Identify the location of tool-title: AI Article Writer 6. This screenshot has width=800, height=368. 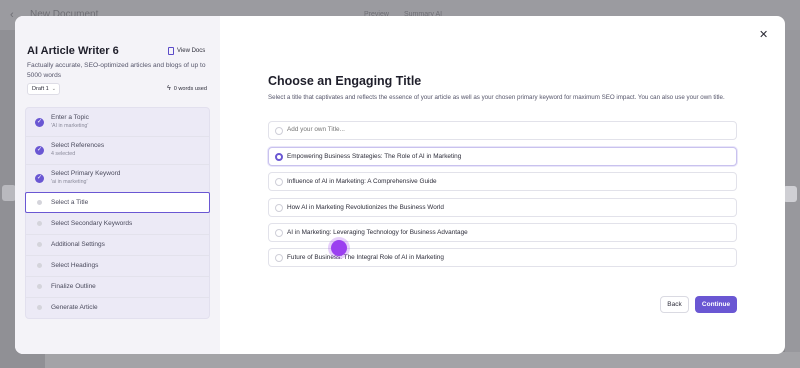
(73, 51).